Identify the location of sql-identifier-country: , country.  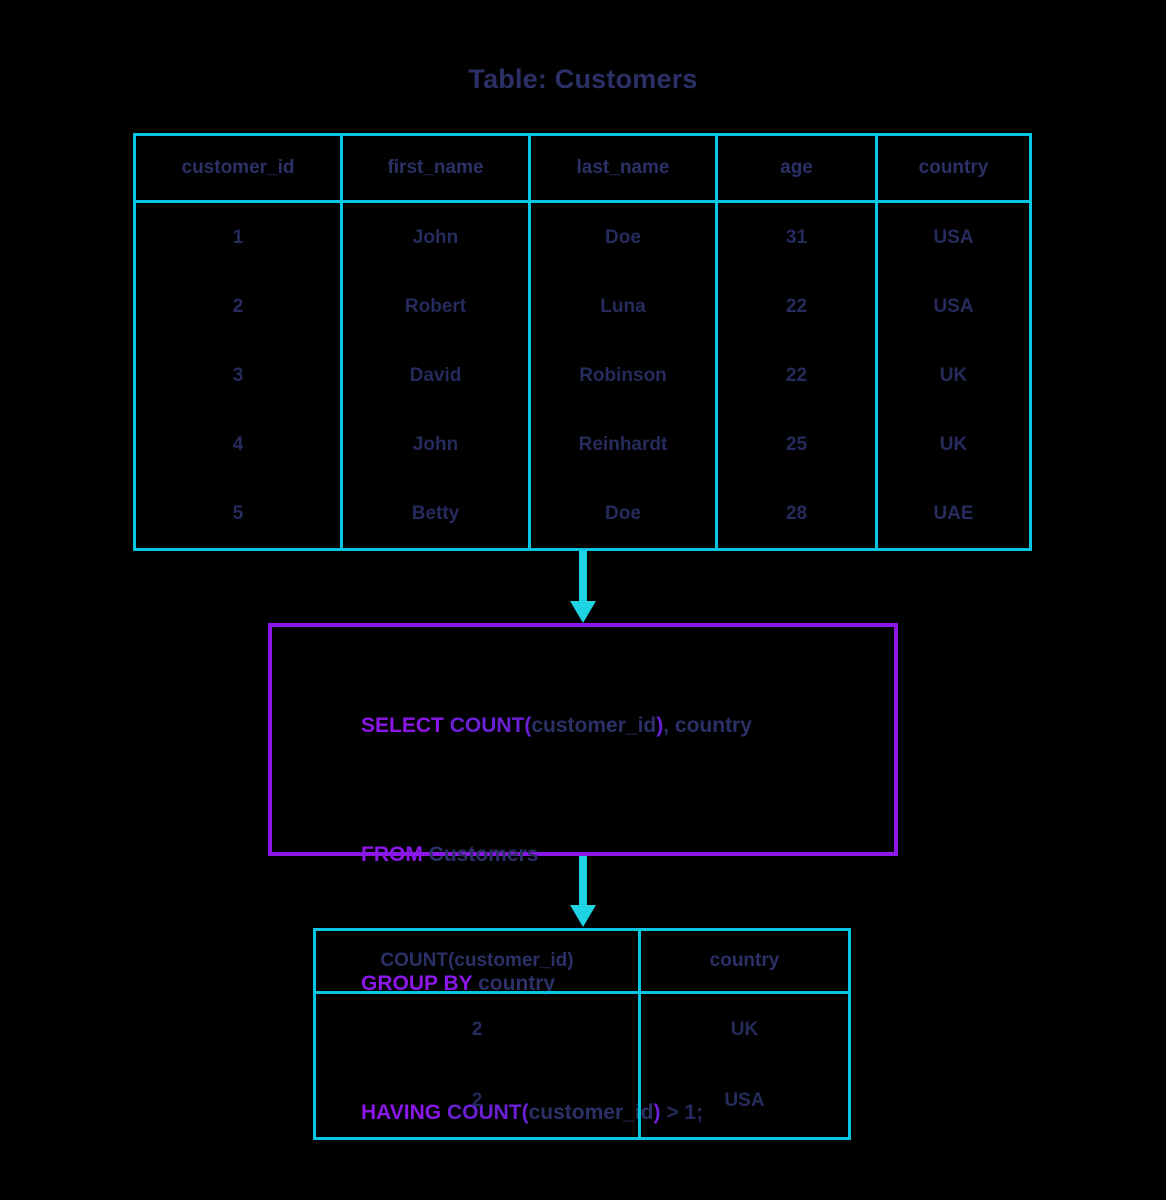
(707, 725).